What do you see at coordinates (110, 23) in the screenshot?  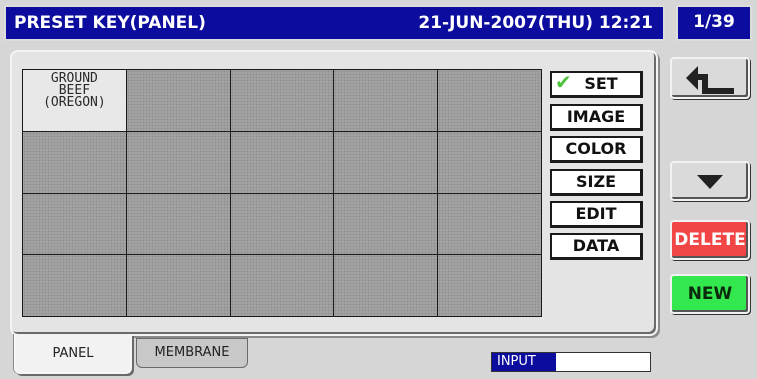 I see `screen-title: PRESET KEY(PANEL)` at bounding box center [110, 23].